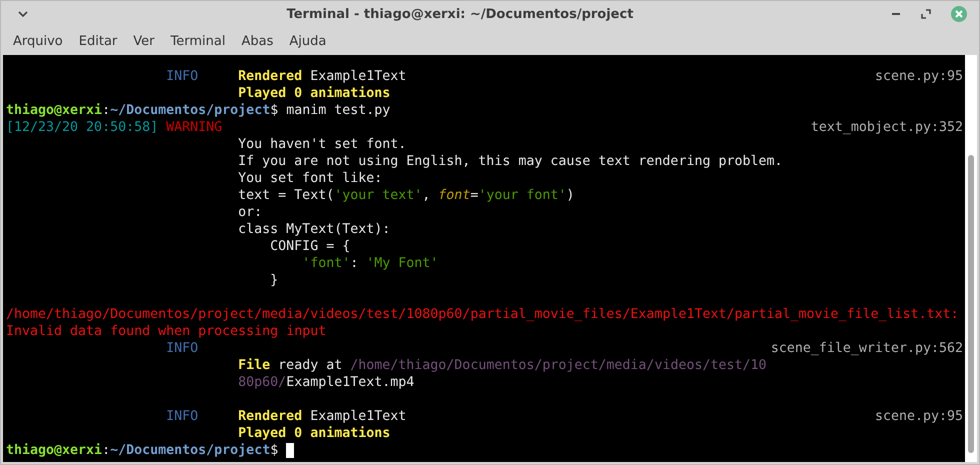 This screenshot has width=980, height=465. Describe the element at coordinates (378, 195) in the screenshot. I see `string-literal: 'your text'` at that location.